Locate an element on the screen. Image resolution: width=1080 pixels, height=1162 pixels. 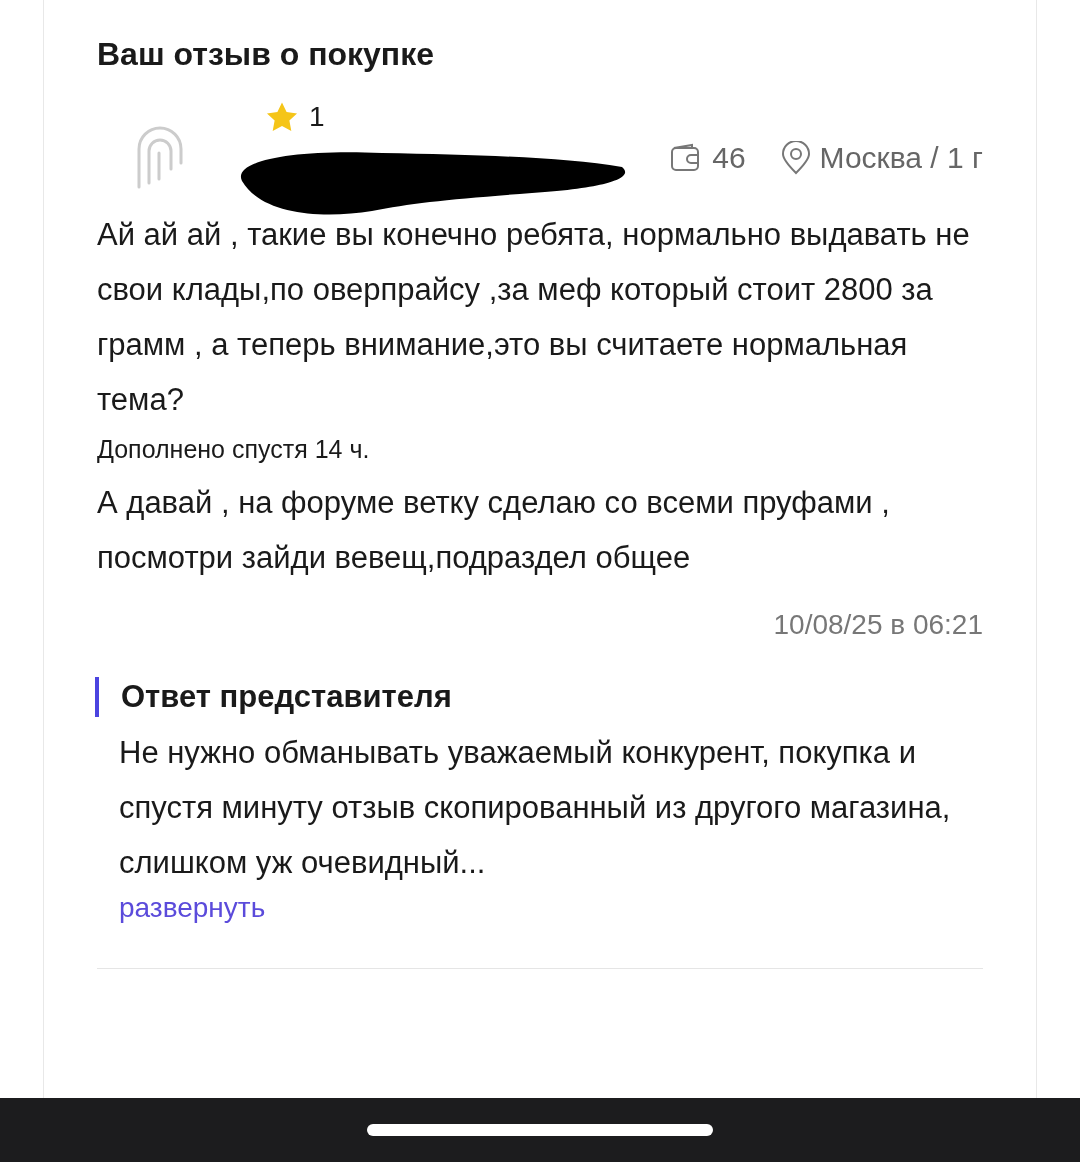
rating-value: 1 is located at coordinates (317, 117).